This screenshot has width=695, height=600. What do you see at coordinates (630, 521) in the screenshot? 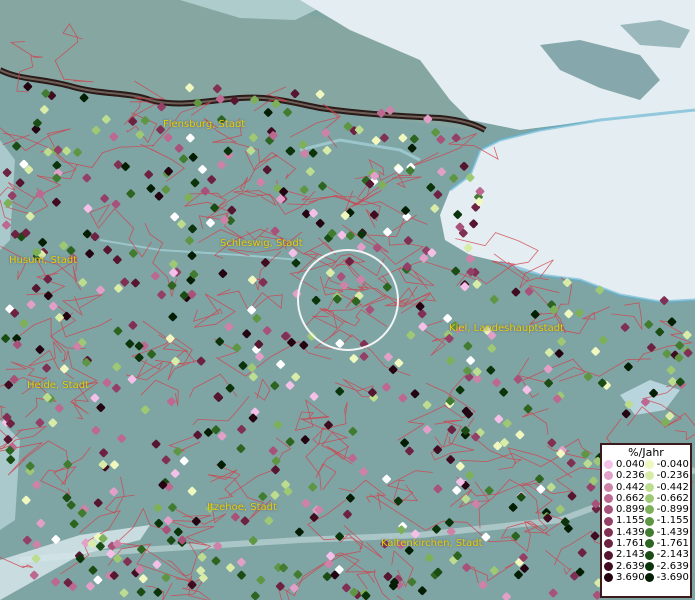
I see `legend-label: 1.155` at bounding box center [630, 521].